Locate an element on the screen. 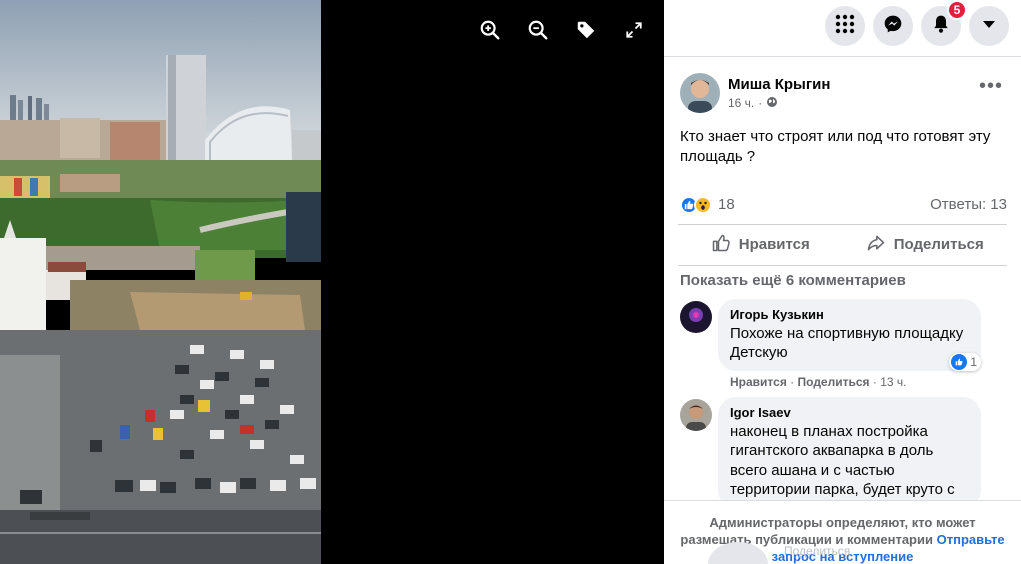  reactions-summary: 18 Ответы: 13 is located at coordinates (842, 196).